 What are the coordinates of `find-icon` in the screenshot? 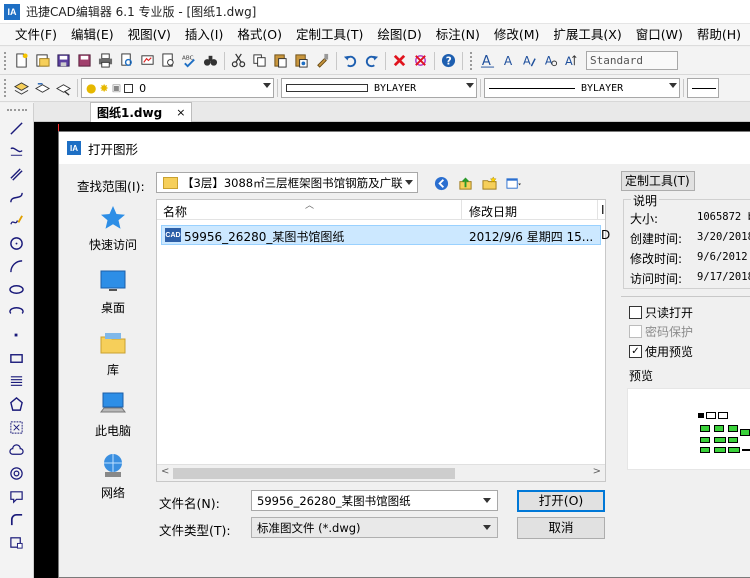 It's located at (168, 60).